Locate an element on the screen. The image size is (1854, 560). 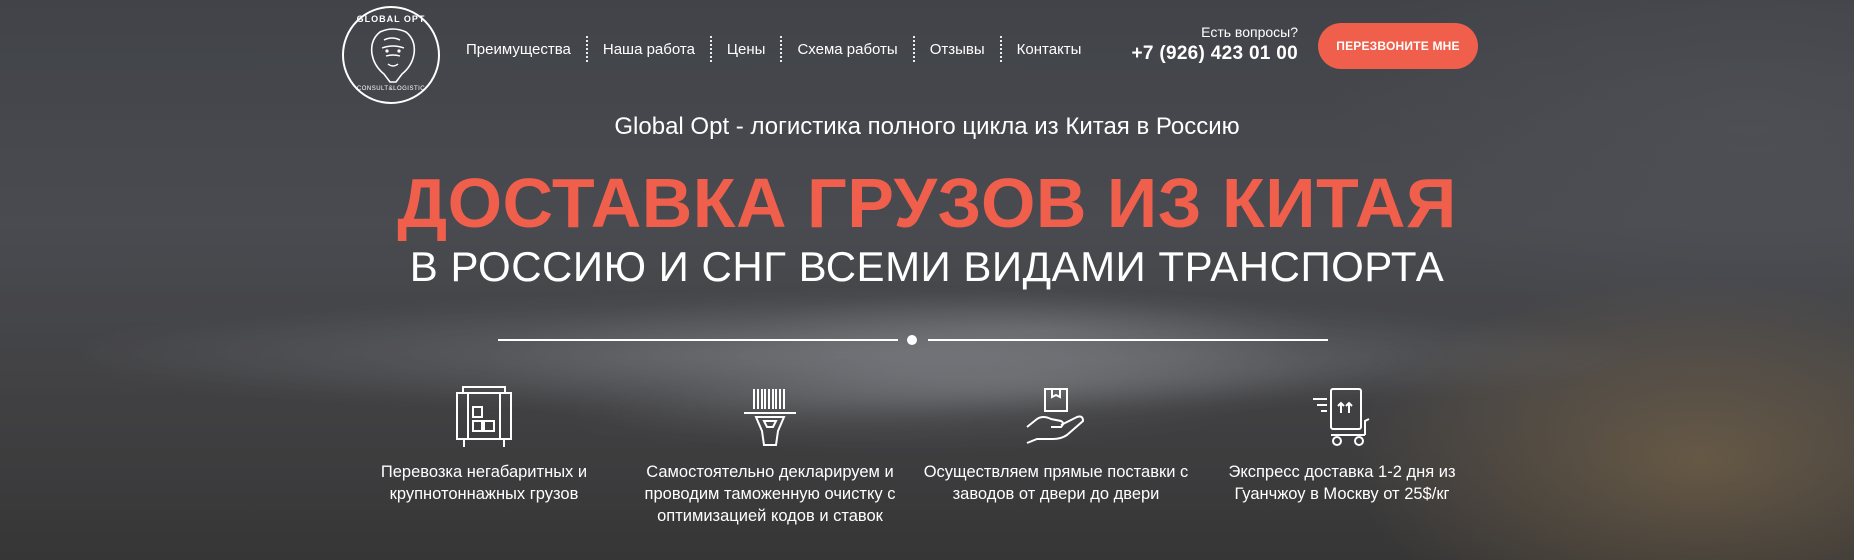
logo-bottom-text: CONSULT&LOGISTIC is located at coordinates (391, 89).